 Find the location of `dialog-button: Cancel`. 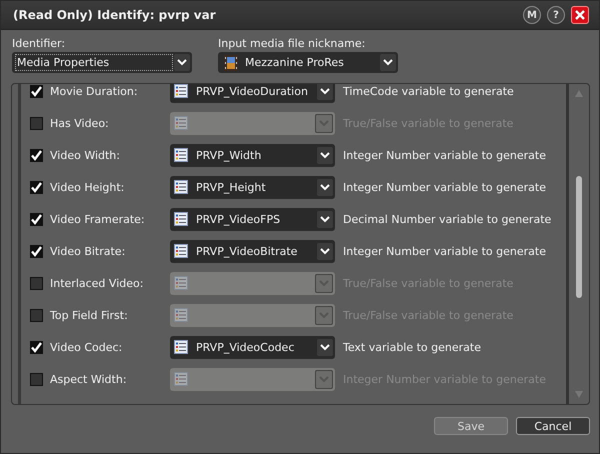

dialog-button: Cancel is located at coordinates (553, 426).